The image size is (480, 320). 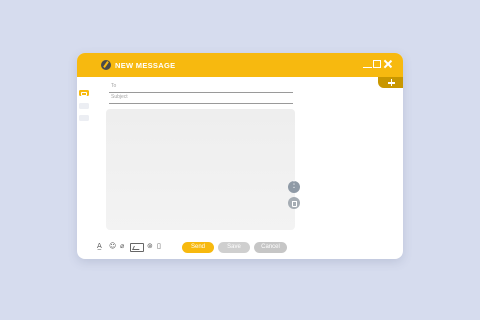 I want to click on to-label: To, so click(x=114, y=86).